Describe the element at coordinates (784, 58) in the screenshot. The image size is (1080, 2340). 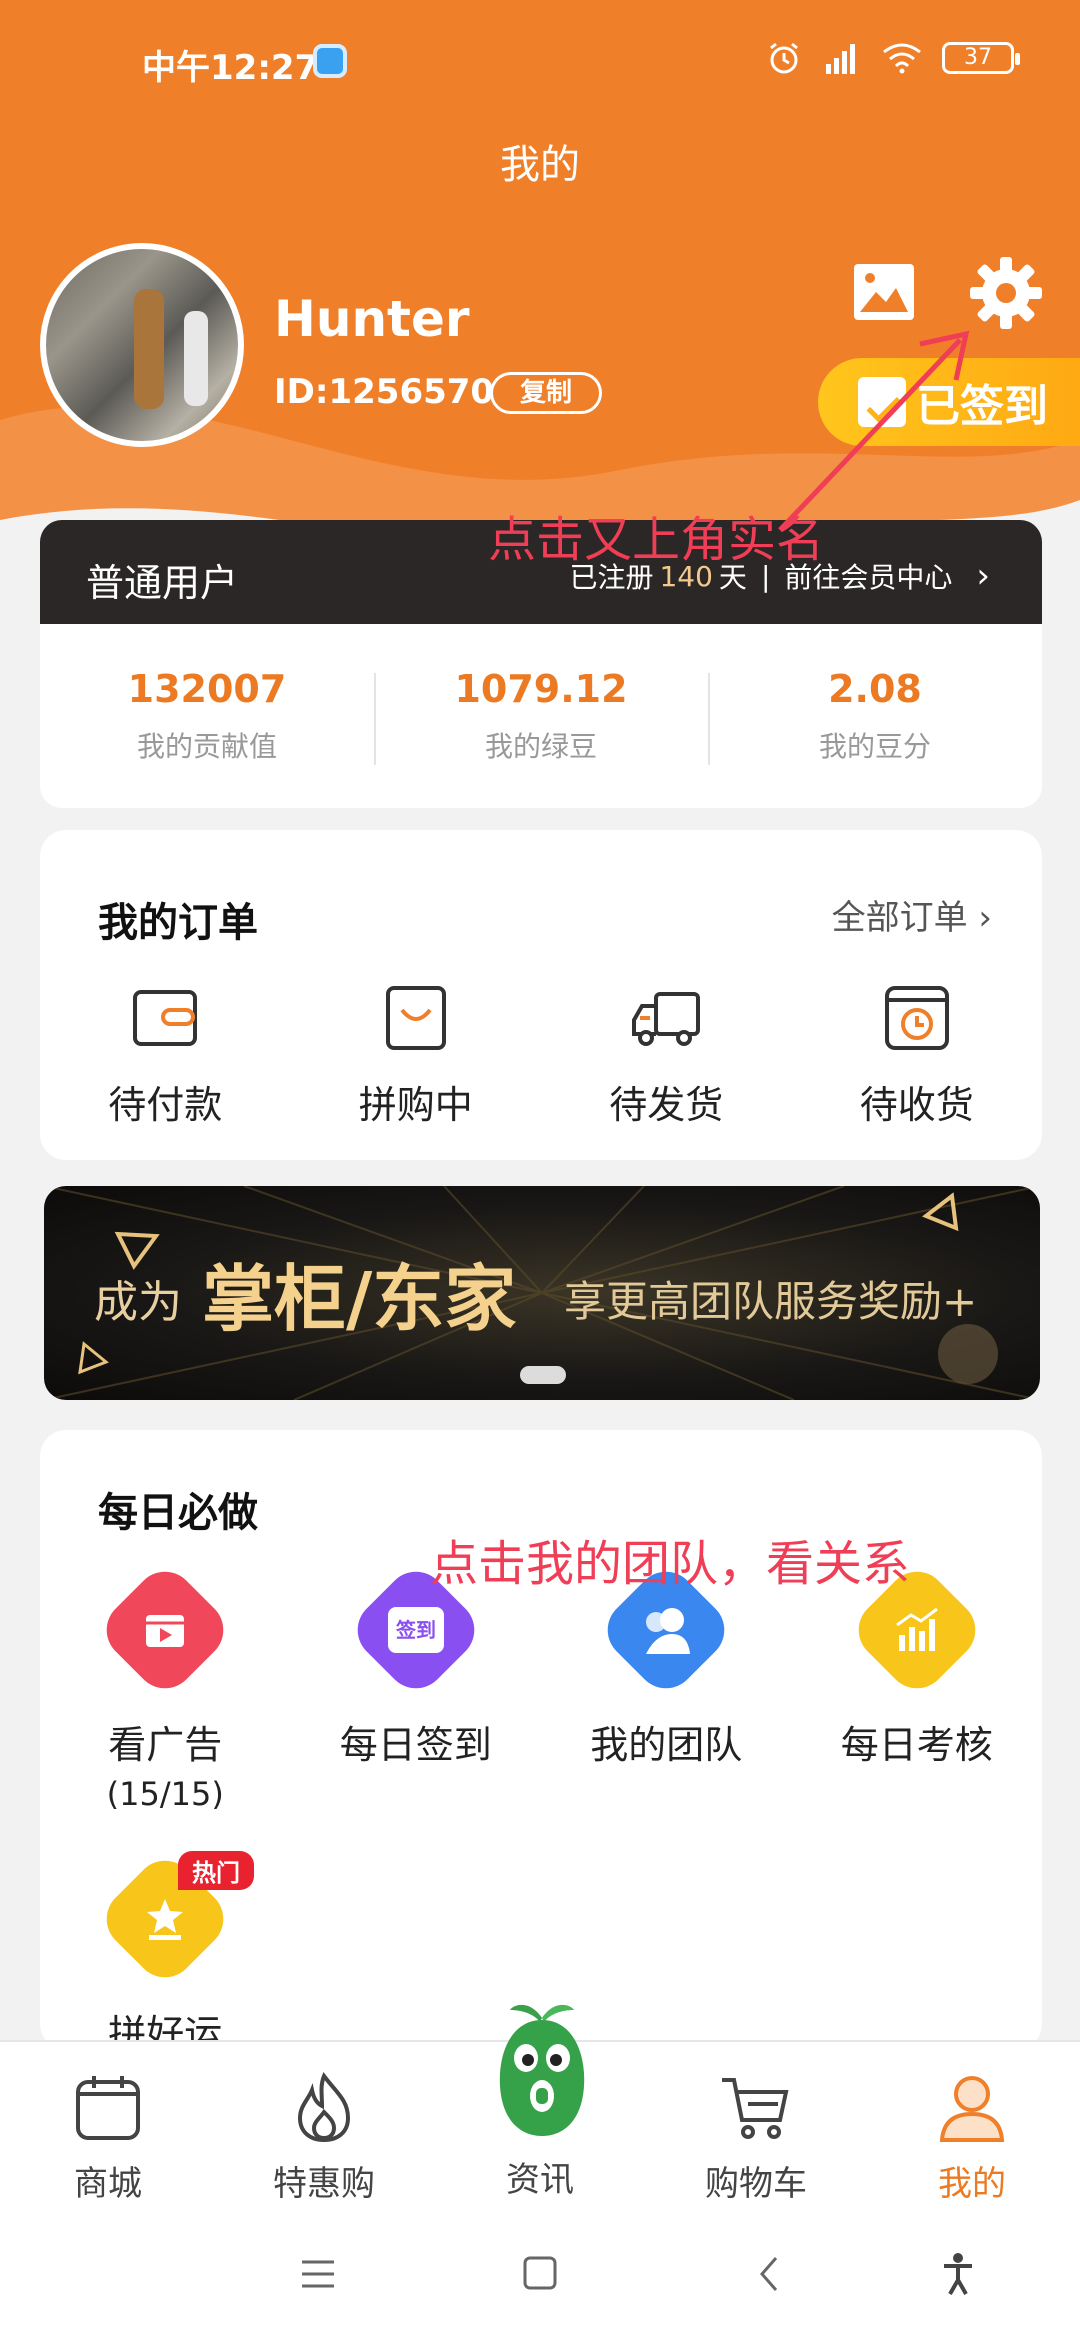
I see `alarm-icon` at that location.